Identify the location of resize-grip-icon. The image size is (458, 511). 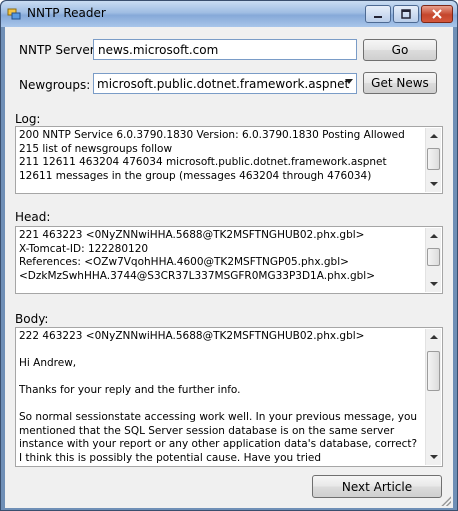
(445, 500).